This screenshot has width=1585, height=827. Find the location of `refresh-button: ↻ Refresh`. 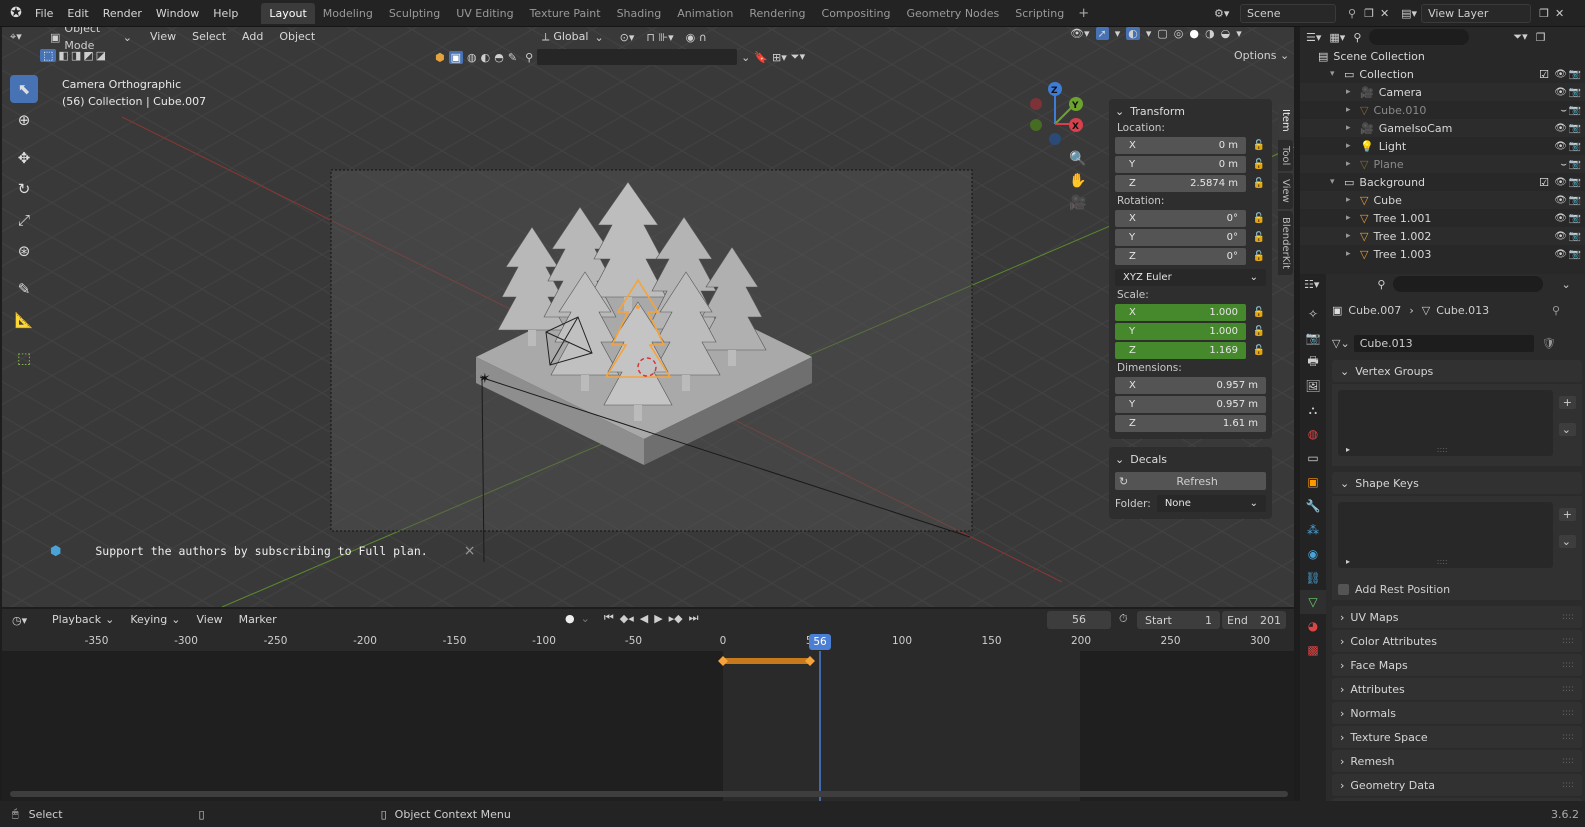

refresh-button: ↻ Refresh is located at coordinates (1190, 481).